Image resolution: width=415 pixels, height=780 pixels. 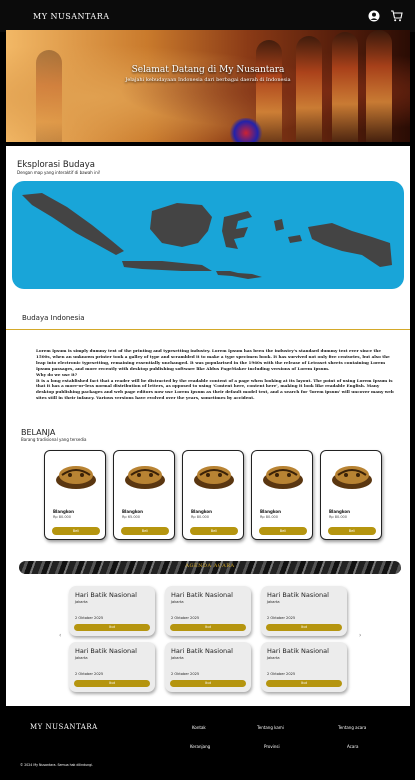 I want to click on brand-logo: MY NUSANTARA, so click(x=200, y=16).